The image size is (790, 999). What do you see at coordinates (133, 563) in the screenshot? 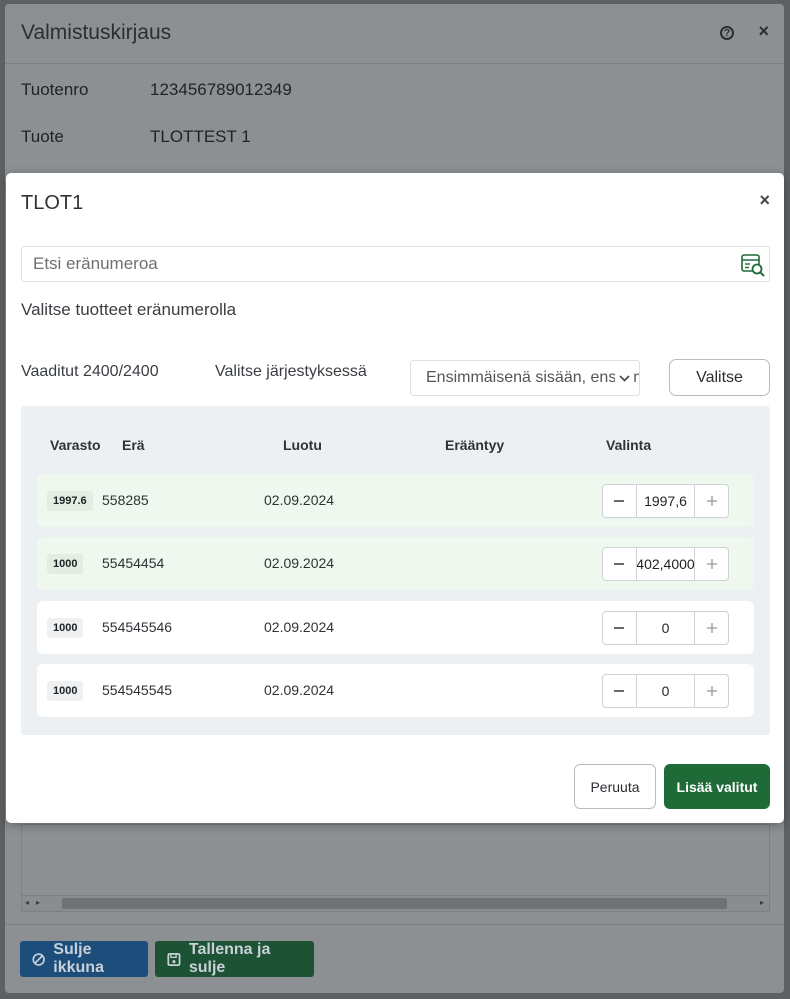
I see `lot-cell: 55454454` at bounding box center [133, 563].